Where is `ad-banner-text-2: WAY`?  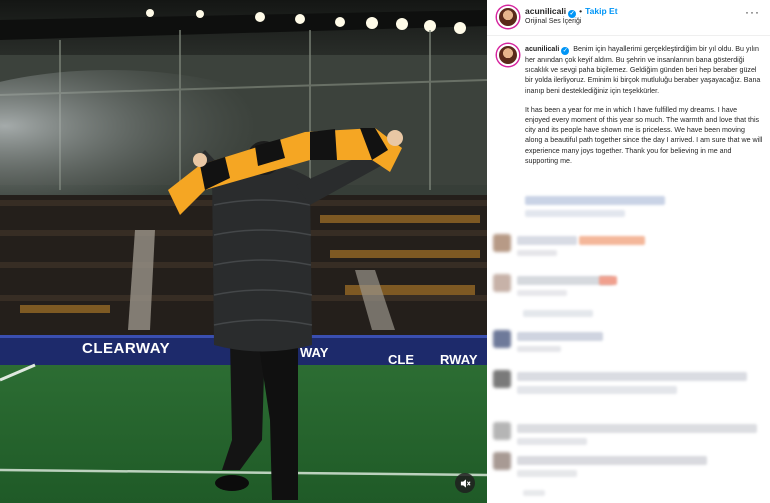 ad-banner-text-2: WAY is located at coordinates (314, 352).